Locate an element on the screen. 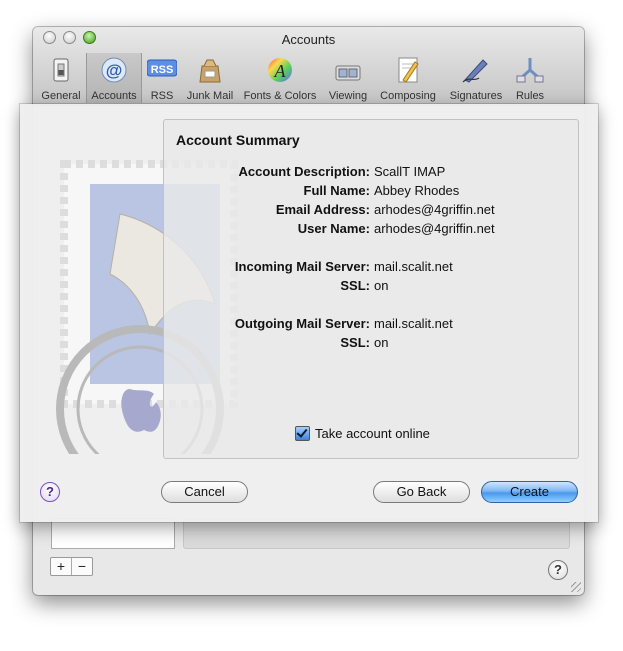  account-details-area is located at coordinates (376, 533).